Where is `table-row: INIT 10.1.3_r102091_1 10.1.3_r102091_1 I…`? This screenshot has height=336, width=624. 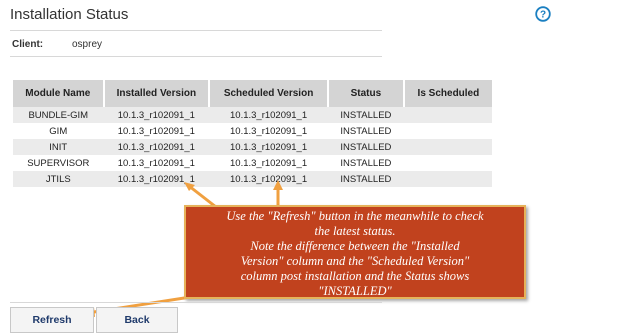 table-row: INIT 10.1.3_r102091_1 10.1.3_r102091_1 I… is located at coordinates (252, 147).